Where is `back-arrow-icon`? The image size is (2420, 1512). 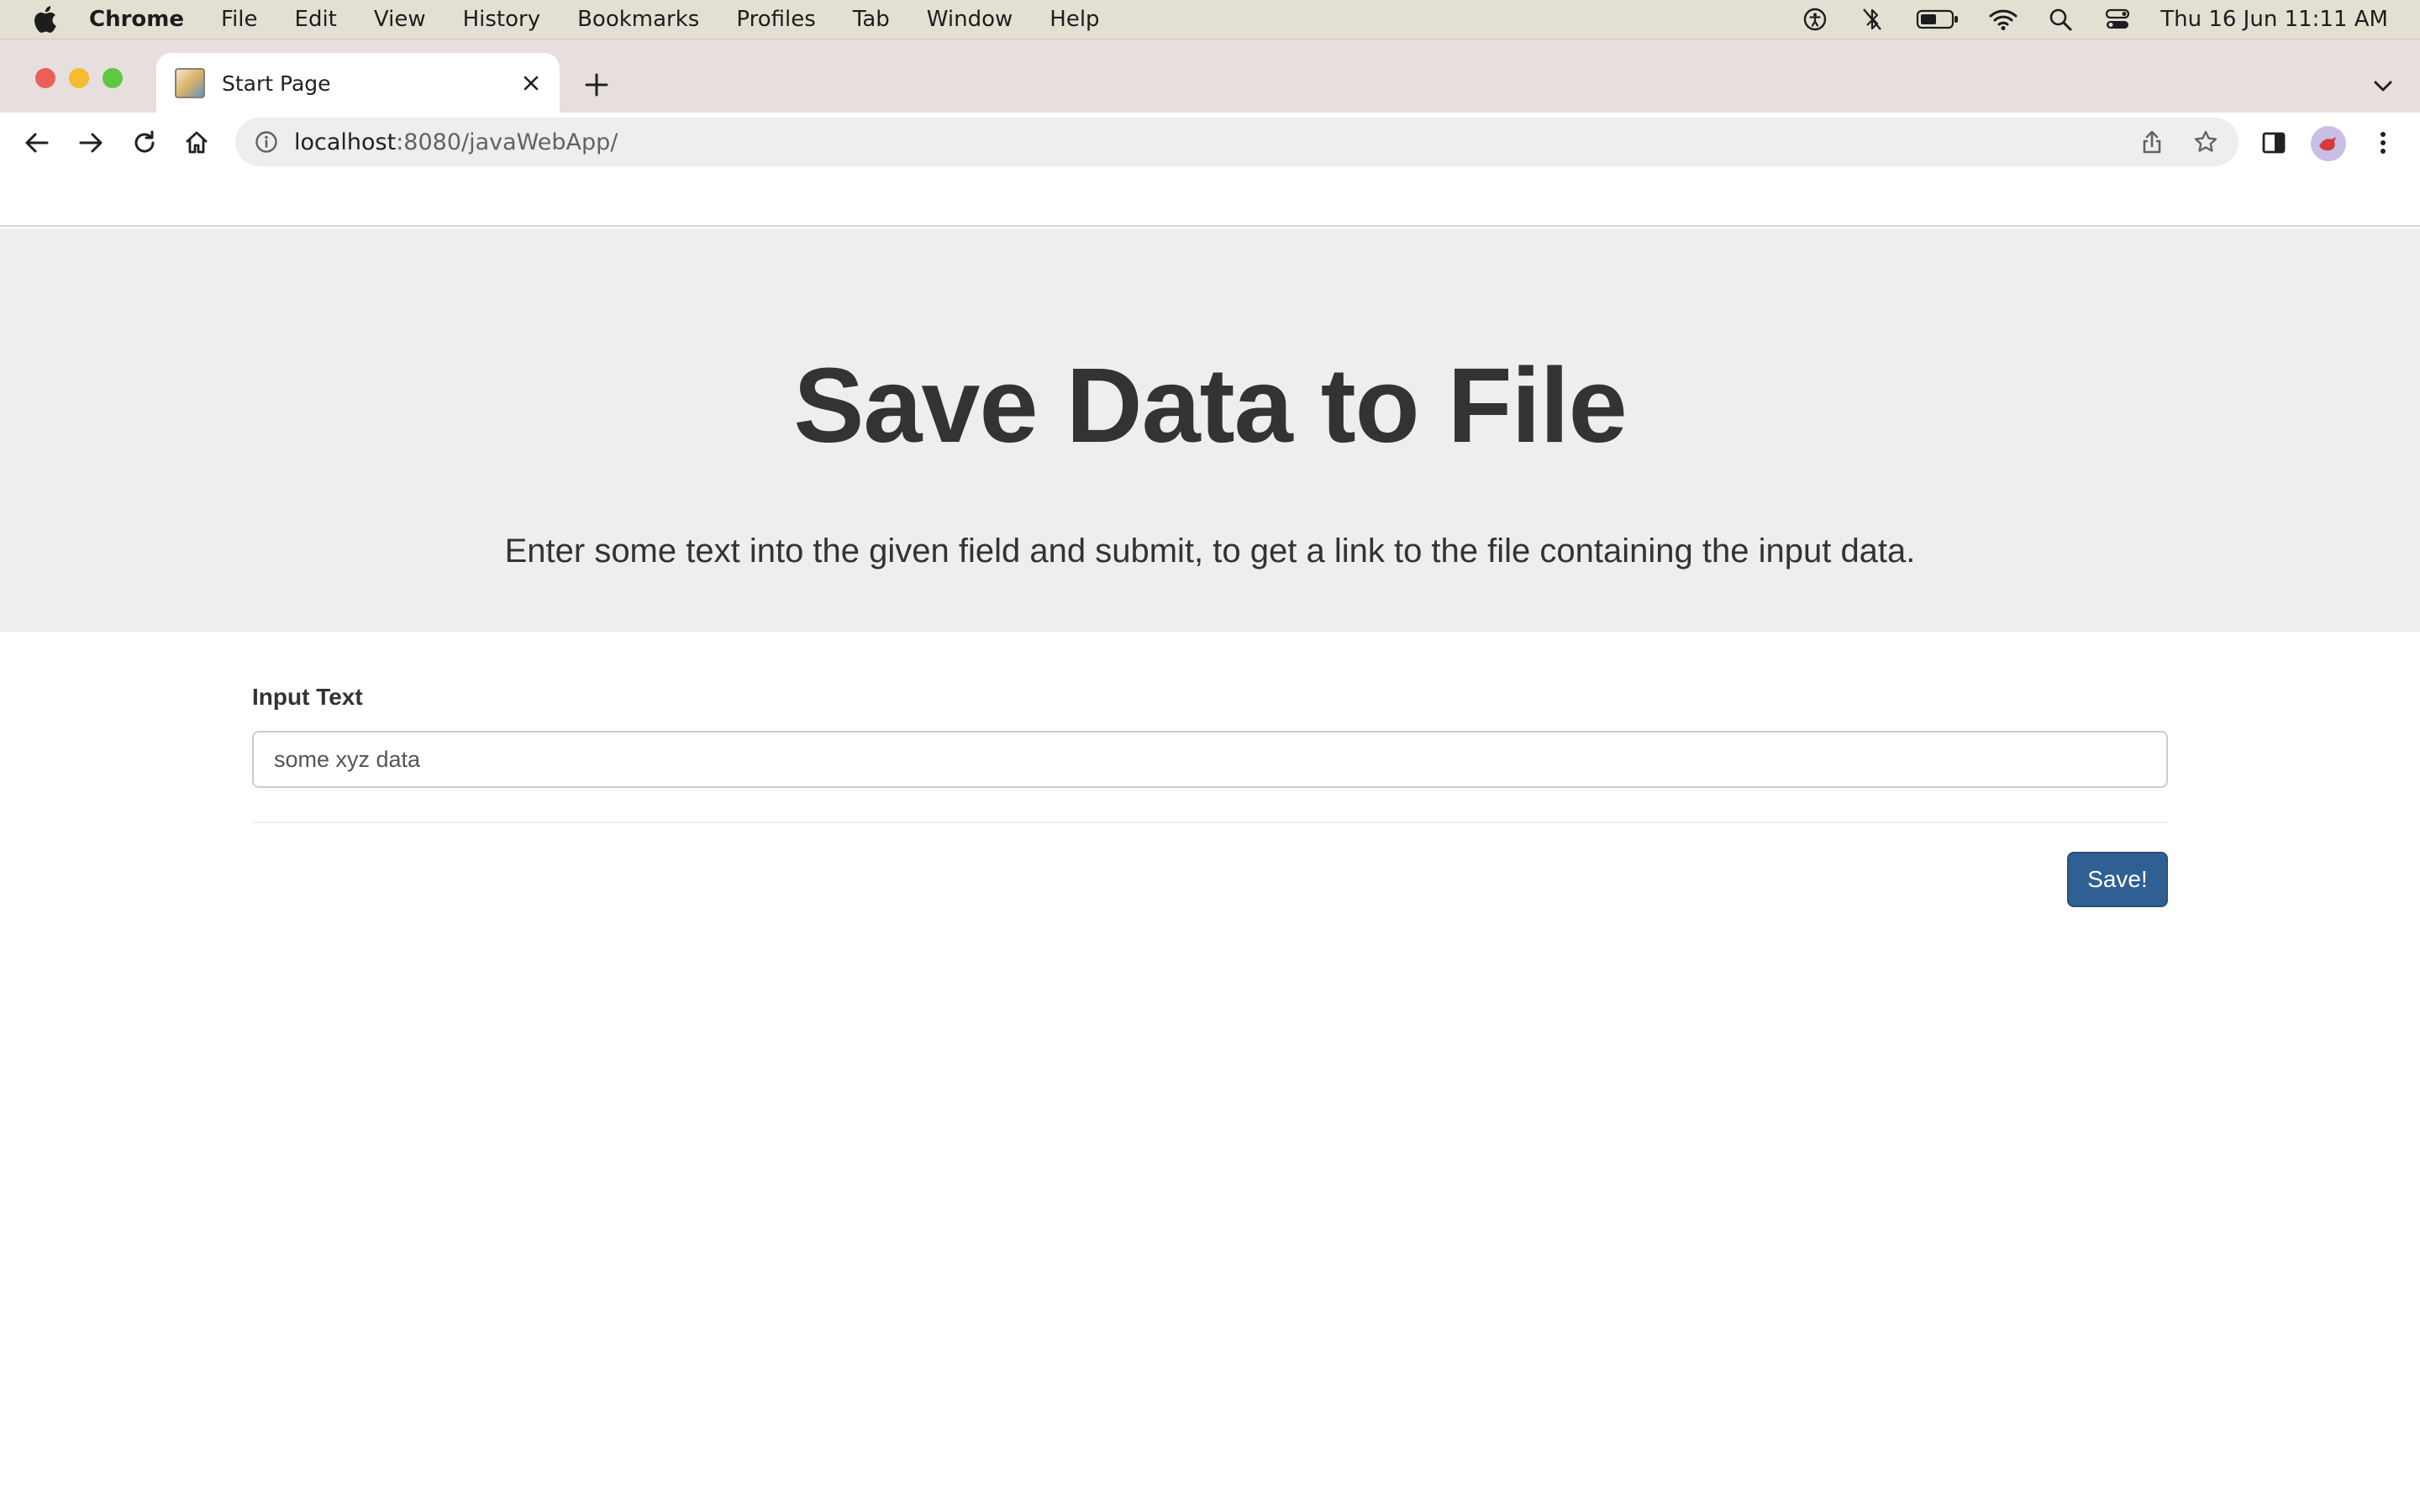 back-arrow-icon is located at coordinates (37, 143).